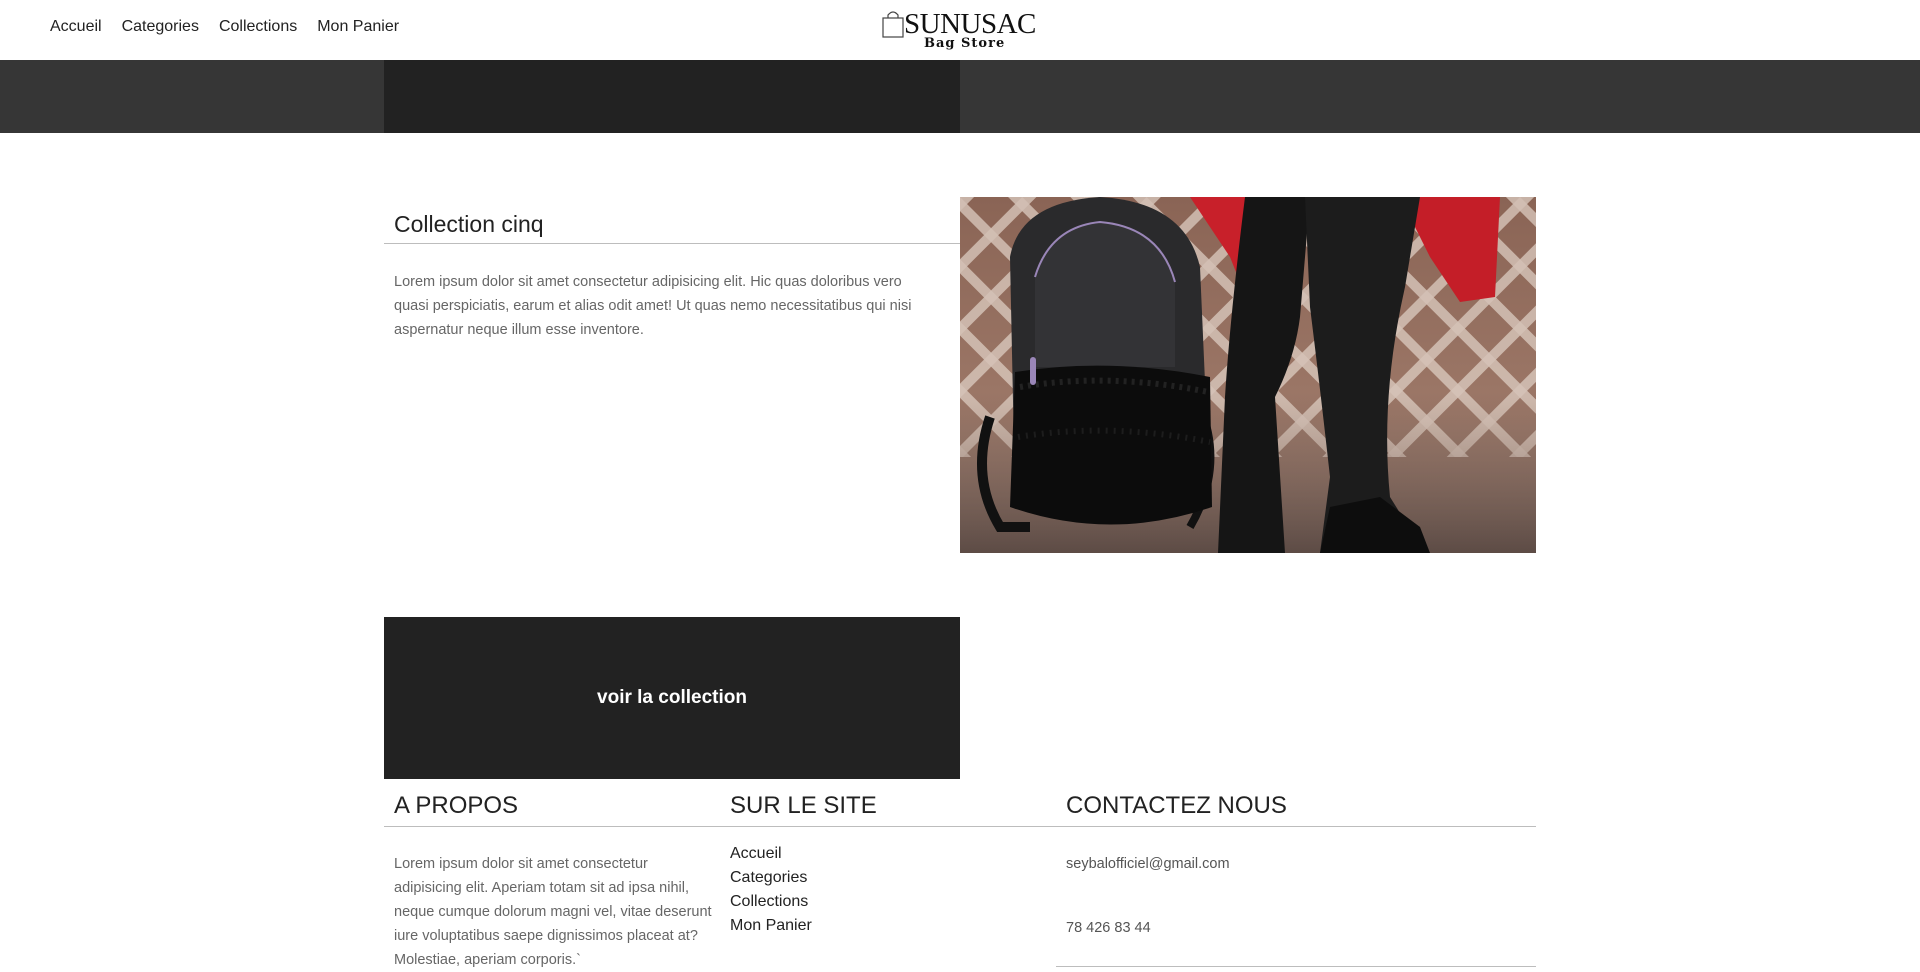 This screenshot has height=972, width=1920. I want to click on hero-band, so click(960, 96).